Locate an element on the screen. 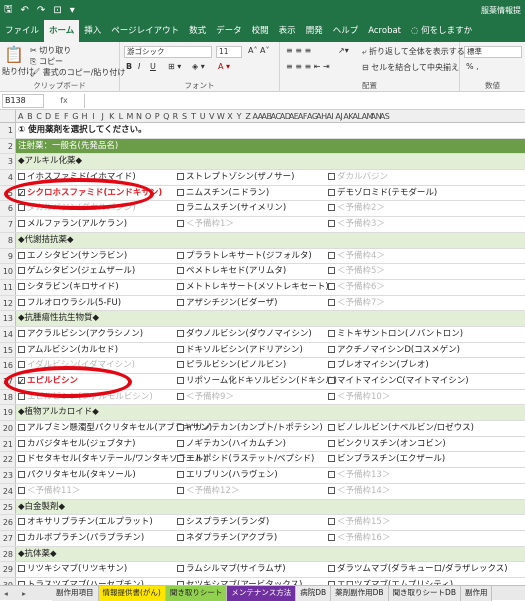 Image resolution: width=525 pixels, height=601 pixels. checkbox-option: プララトレキサート(ジフォルタ) is located at coordinates (244, 256).